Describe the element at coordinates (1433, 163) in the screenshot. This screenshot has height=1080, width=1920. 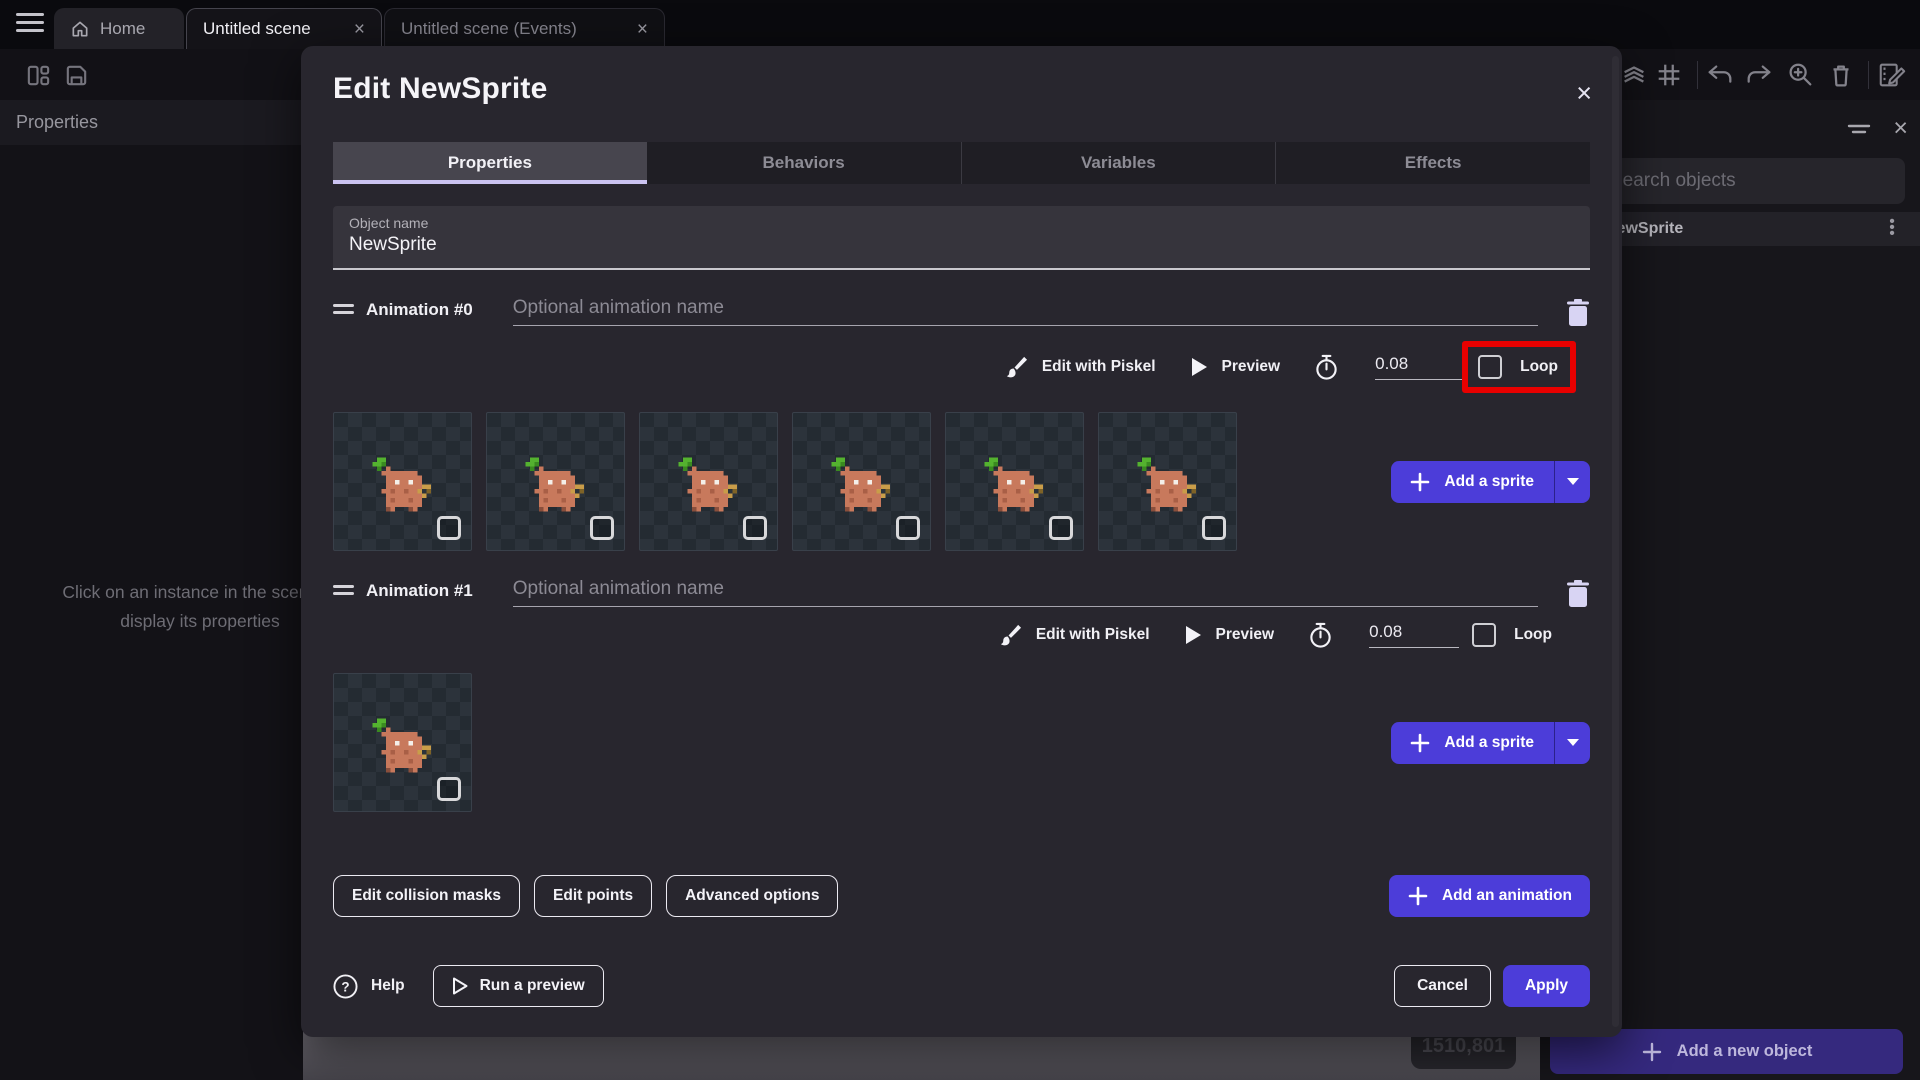
I see `tab-effects: Effects` at that location.